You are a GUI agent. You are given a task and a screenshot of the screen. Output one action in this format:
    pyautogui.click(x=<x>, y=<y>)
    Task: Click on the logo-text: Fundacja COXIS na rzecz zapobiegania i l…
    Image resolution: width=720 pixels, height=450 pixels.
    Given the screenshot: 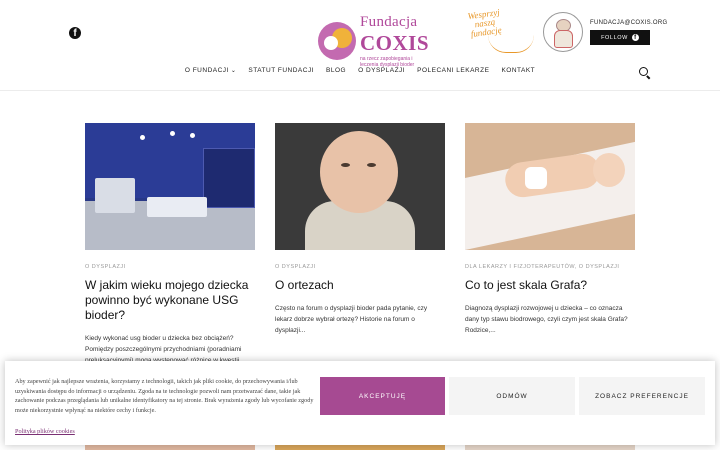 What is the action you would take?
    pyautogui.click(x=395, y=41)
    